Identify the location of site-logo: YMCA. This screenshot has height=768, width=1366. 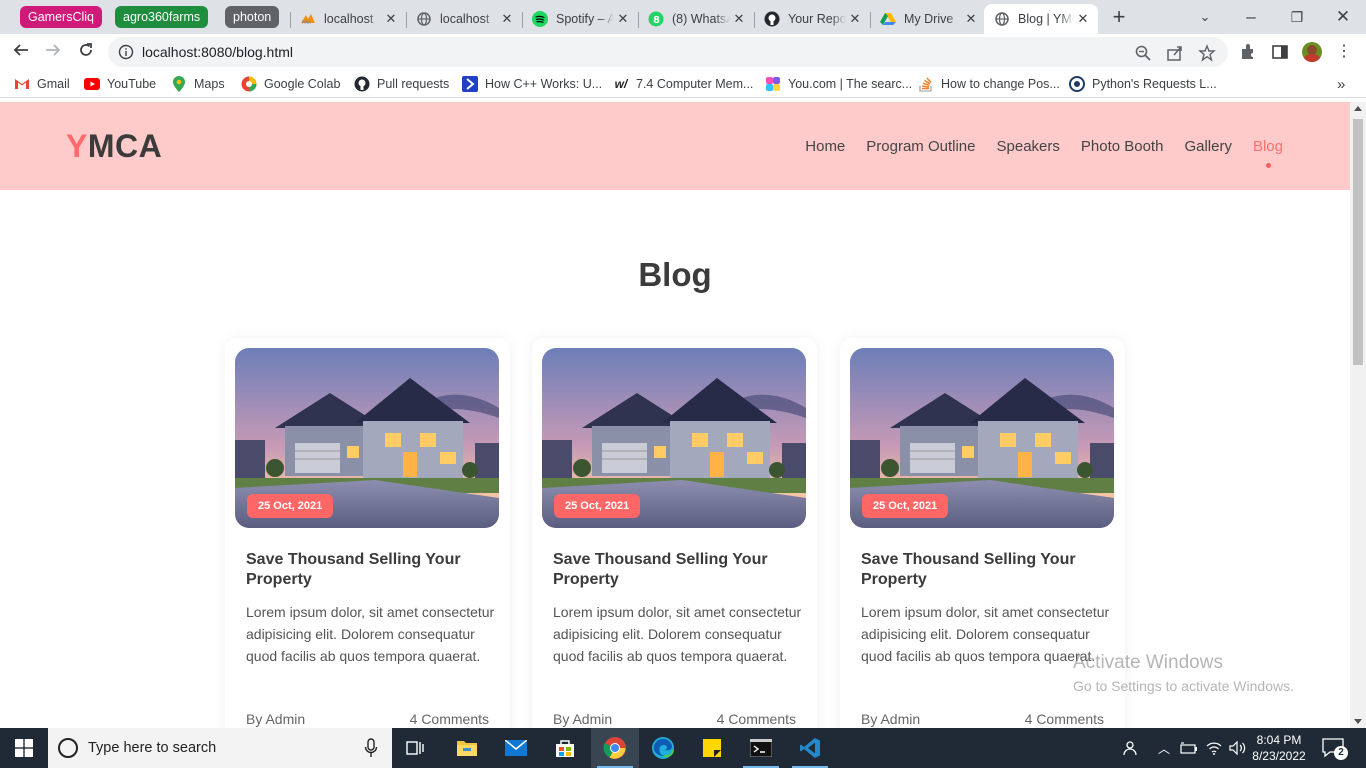
(114, 146).